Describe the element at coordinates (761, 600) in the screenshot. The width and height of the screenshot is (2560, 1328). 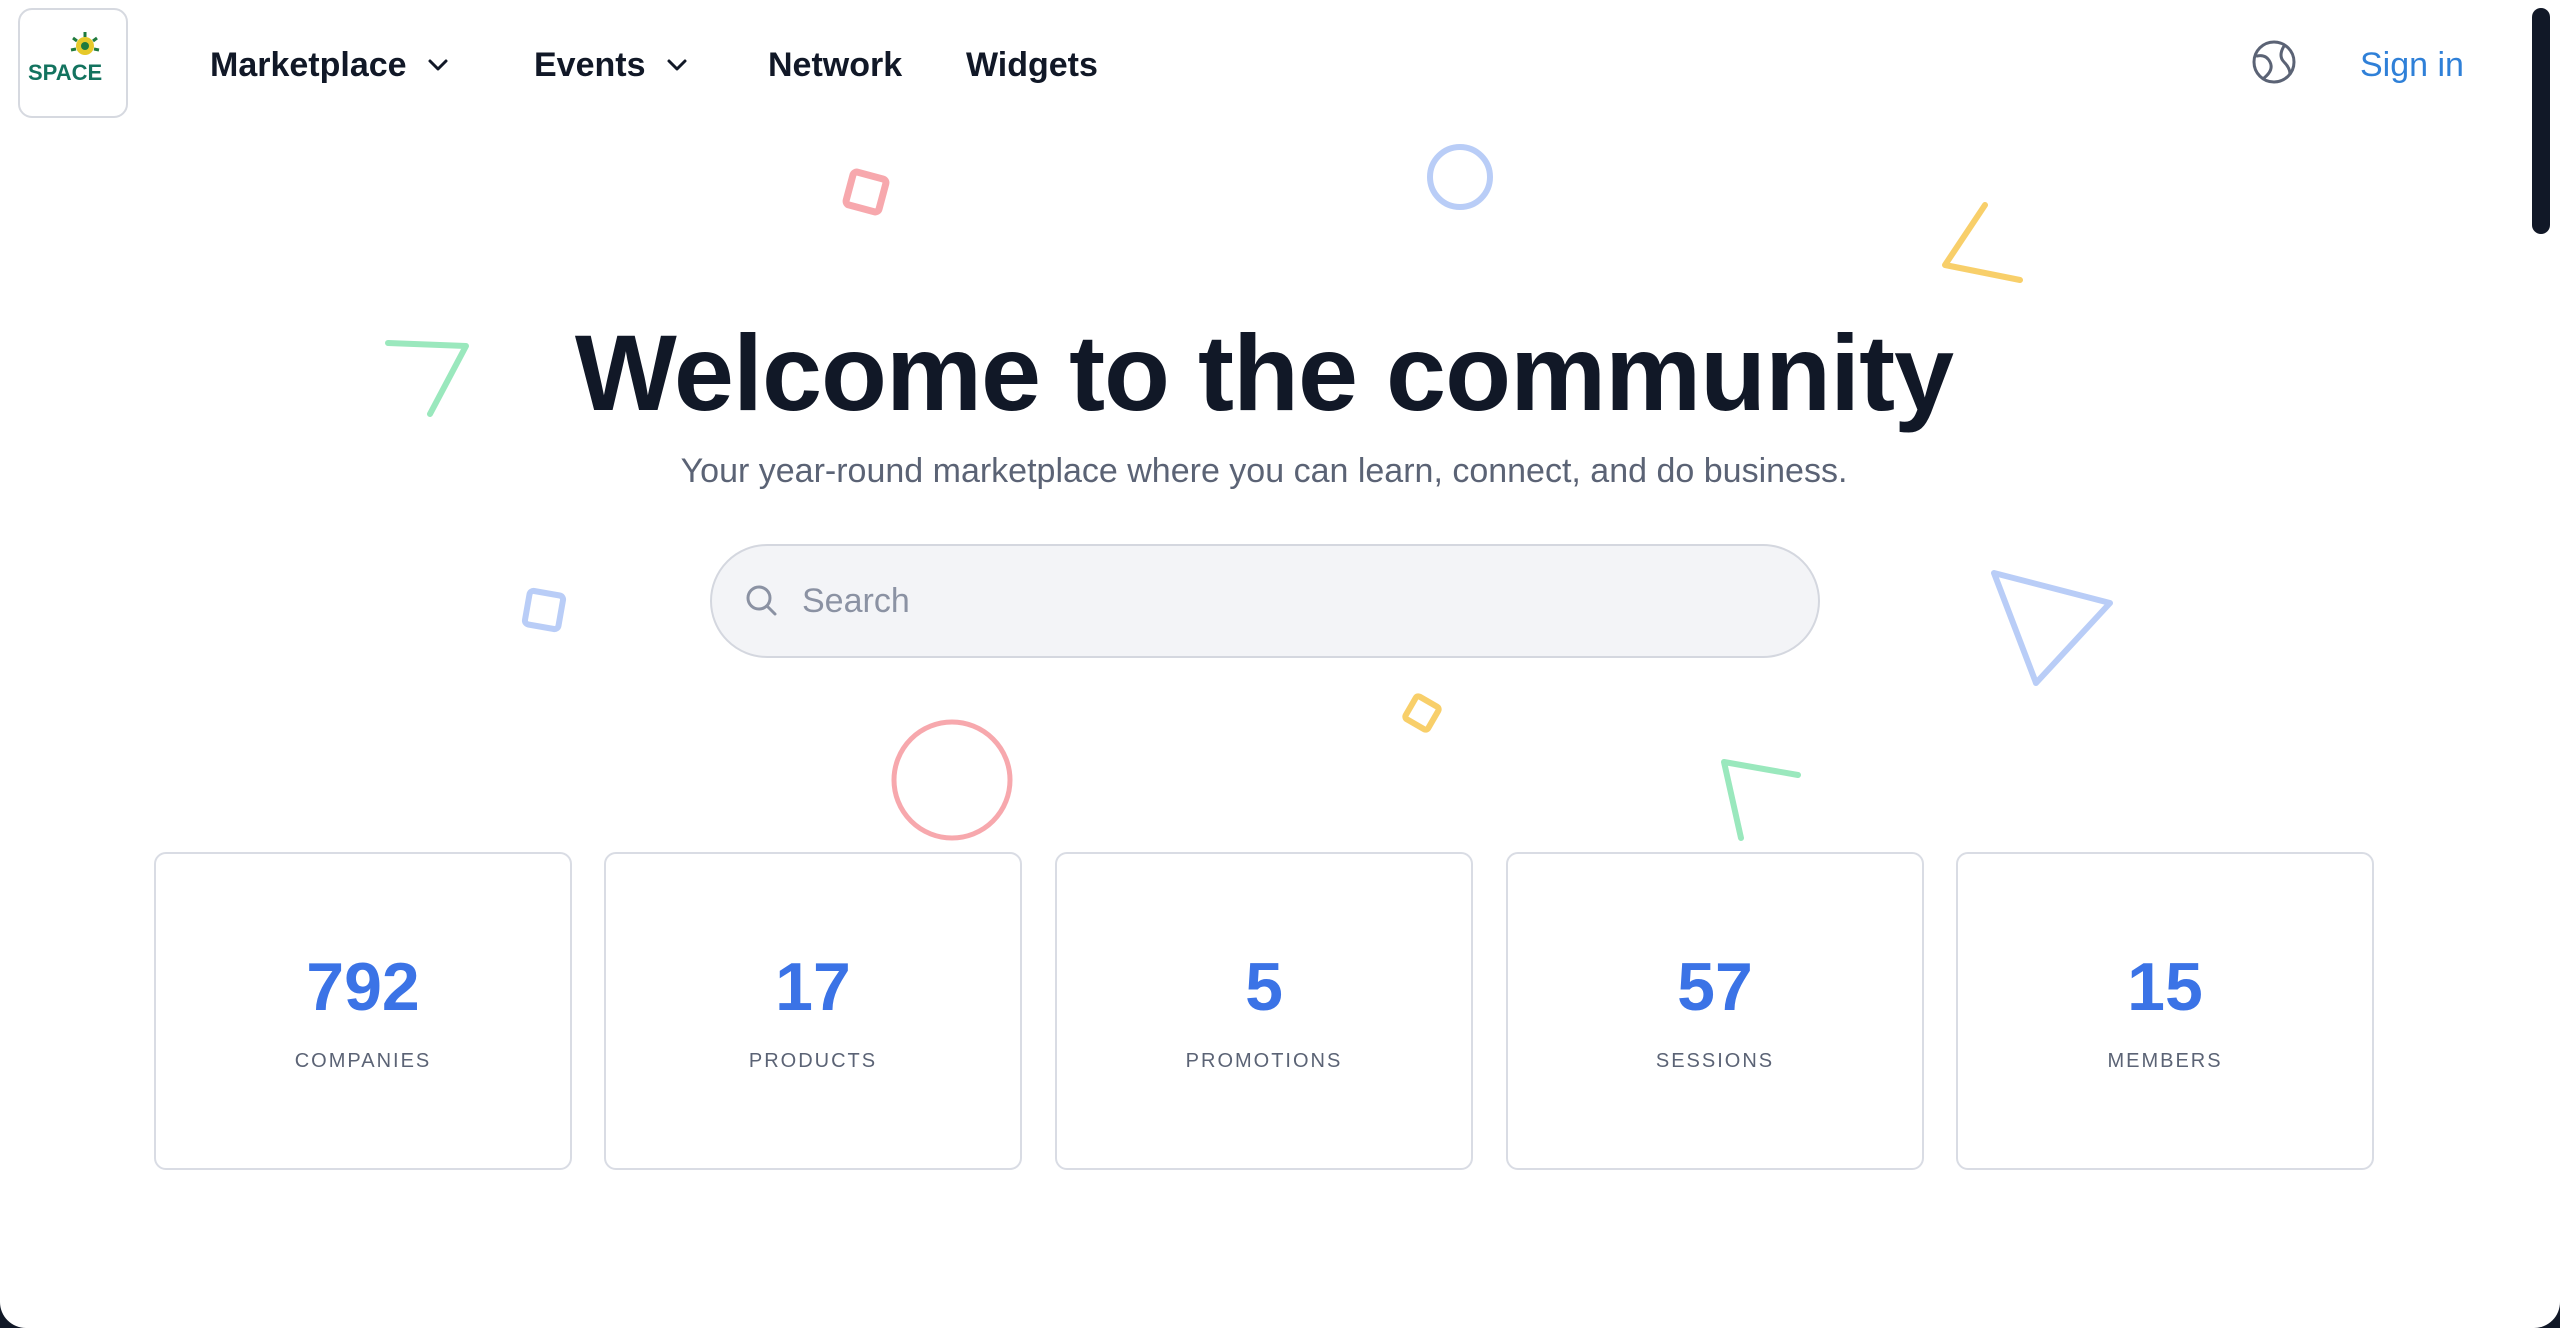
I see `search-icon` at that location.